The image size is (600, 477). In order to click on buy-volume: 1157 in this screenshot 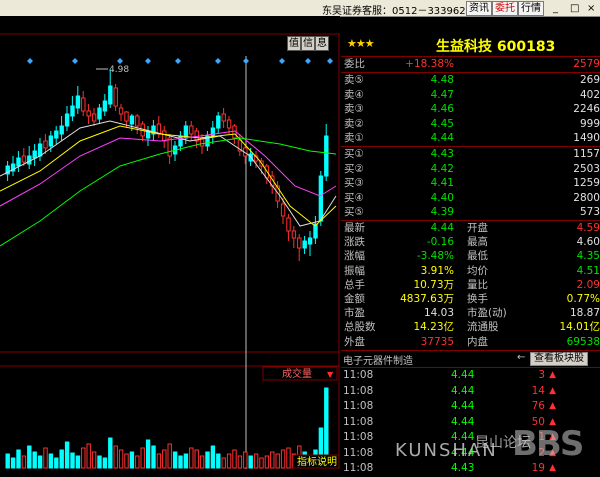, I will do `click(586, 154)`.